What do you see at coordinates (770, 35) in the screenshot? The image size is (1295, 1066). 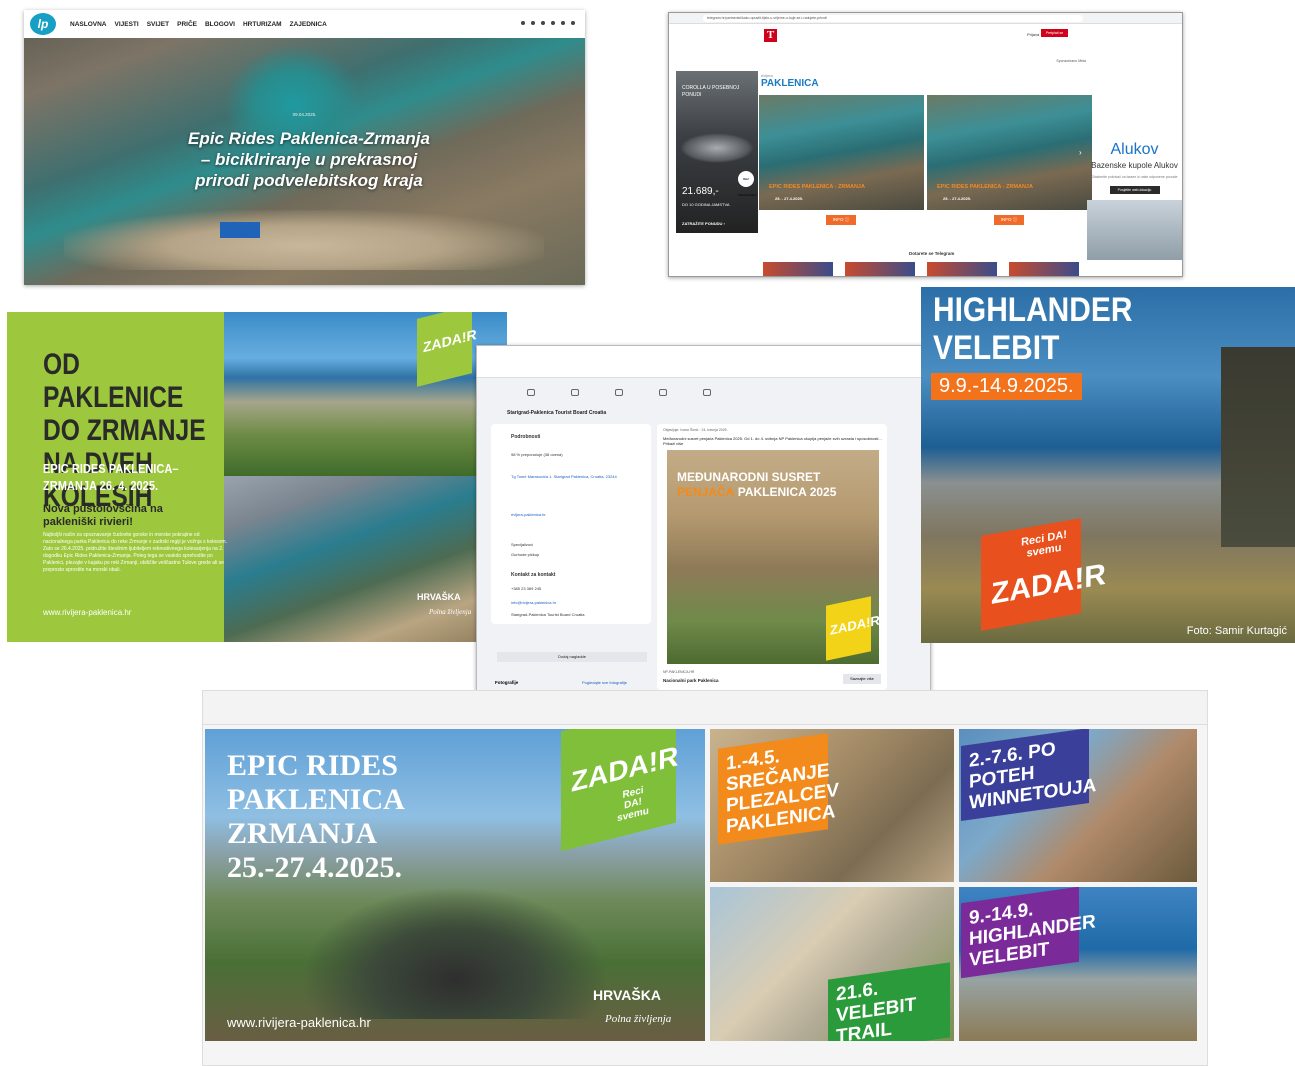 I see `telegram-logo: T` at bounding box center [770, 35].